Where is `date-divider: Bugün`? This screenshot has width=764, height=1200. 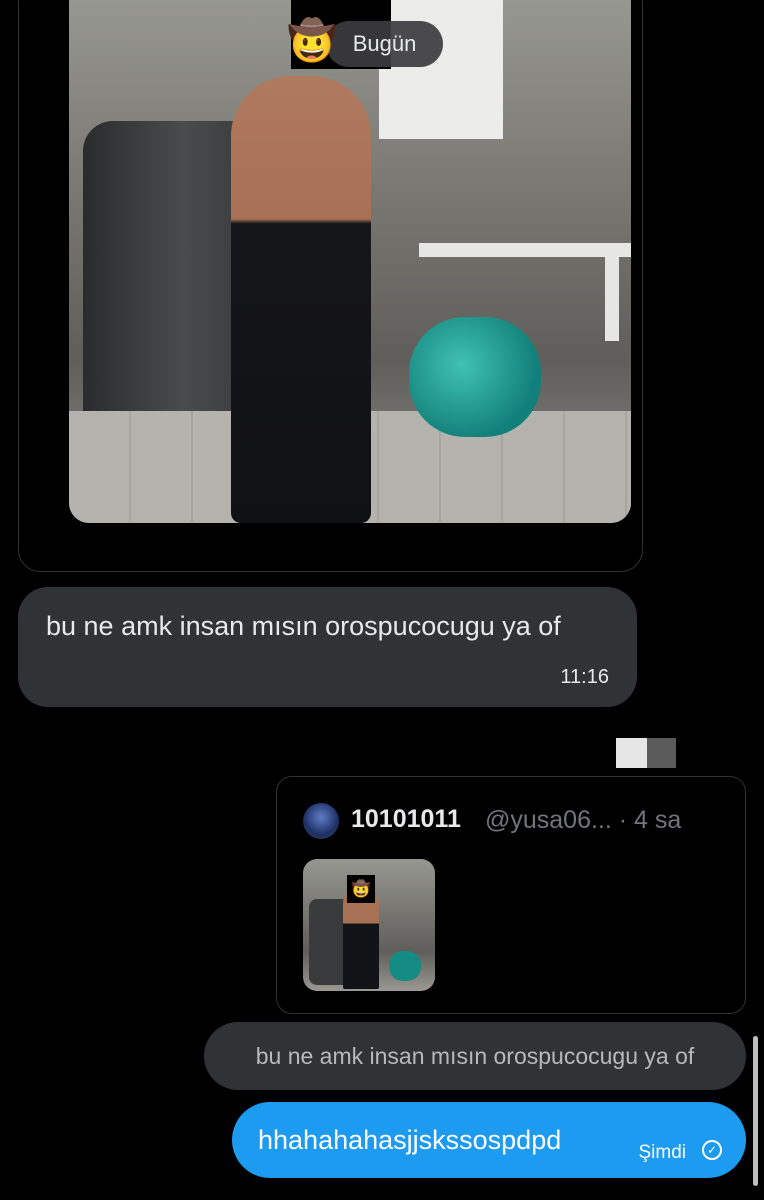
date-divider: Bugün is located at coordinates (384, 44).